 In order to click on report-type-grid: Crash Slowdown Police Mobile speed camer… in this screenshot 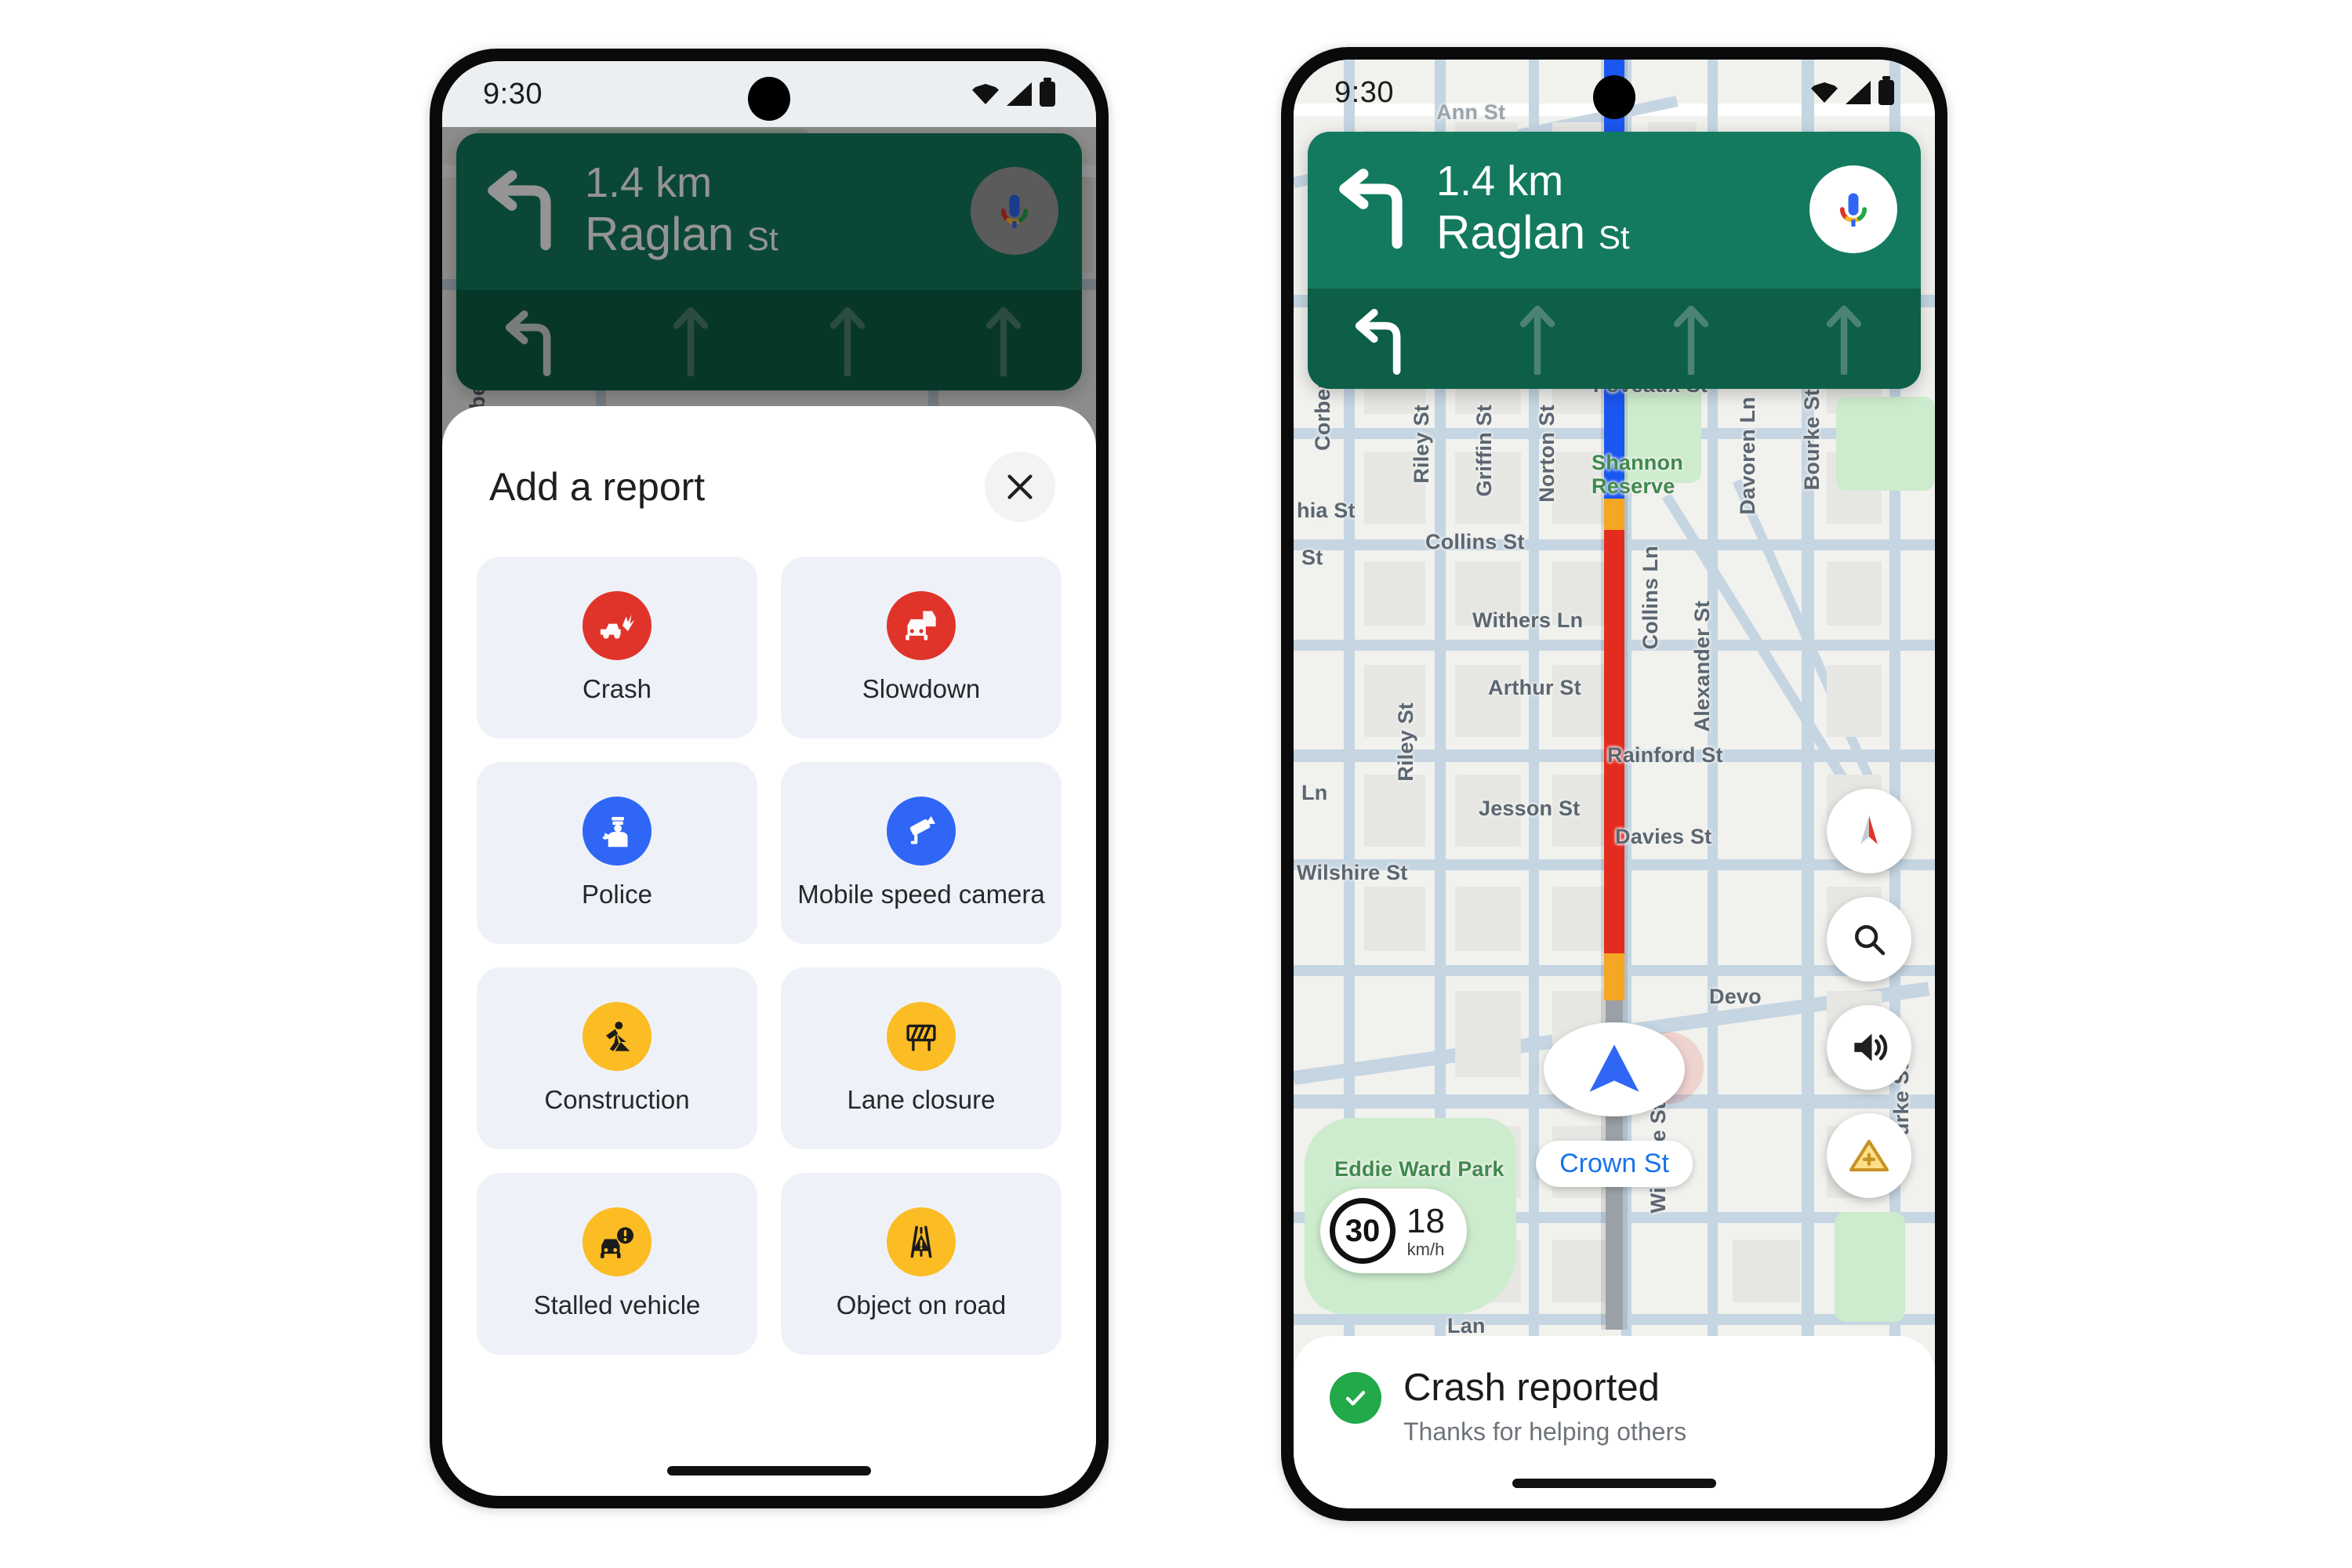, I will do `click(769, 956)`.